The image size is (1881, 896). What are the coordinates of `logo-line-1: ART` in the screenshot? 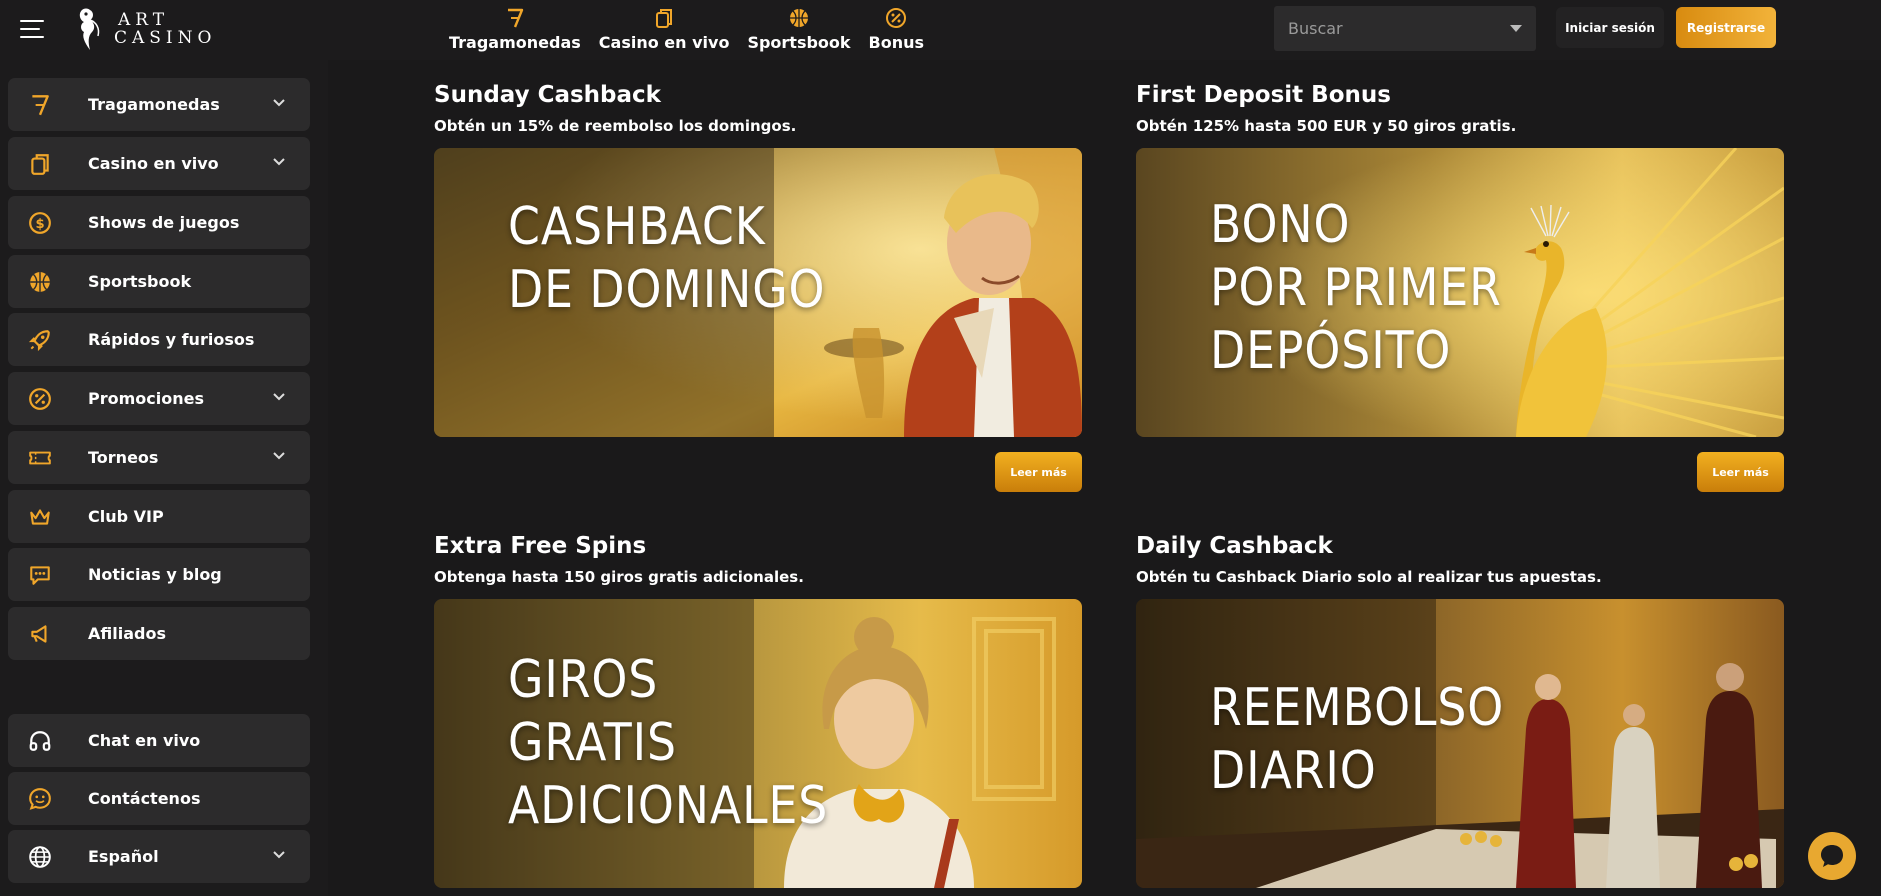 It's located at (144, 20).